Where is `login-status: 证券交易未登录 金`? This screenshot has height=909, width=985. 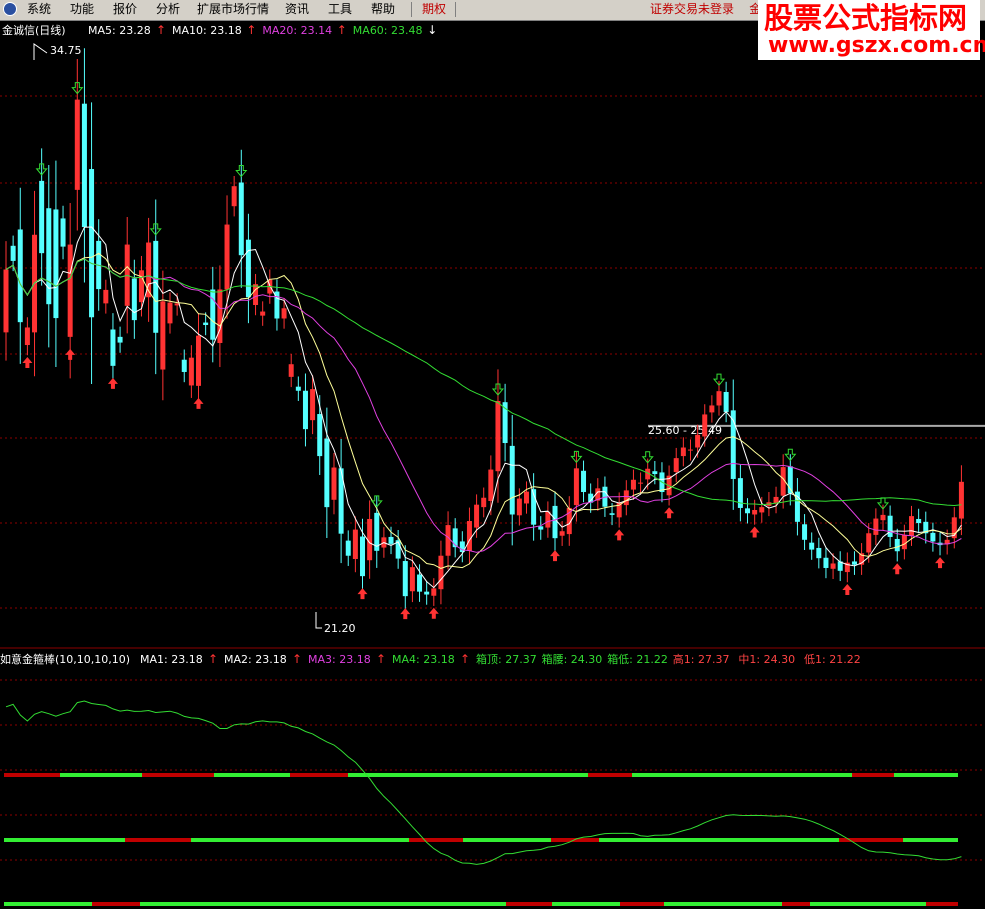
login-status: 证券交易未登录 金 is located at coordinates (705, 9).